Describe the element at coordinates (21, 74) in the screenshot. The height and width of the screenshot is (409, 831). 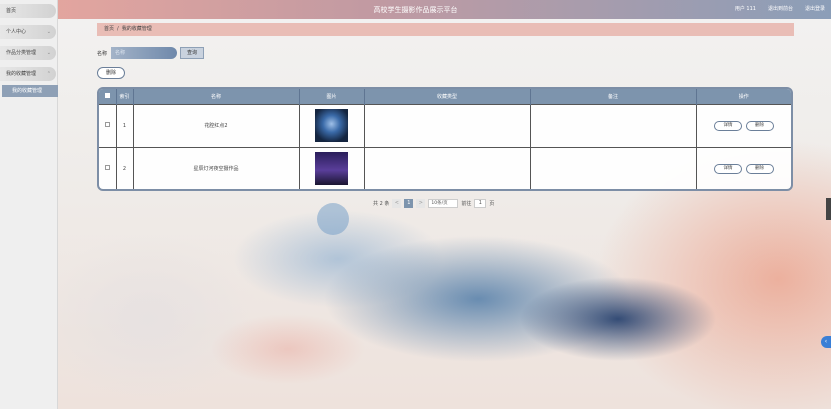
I see `sidebar-item-label: 我的收藏管理` at that location.